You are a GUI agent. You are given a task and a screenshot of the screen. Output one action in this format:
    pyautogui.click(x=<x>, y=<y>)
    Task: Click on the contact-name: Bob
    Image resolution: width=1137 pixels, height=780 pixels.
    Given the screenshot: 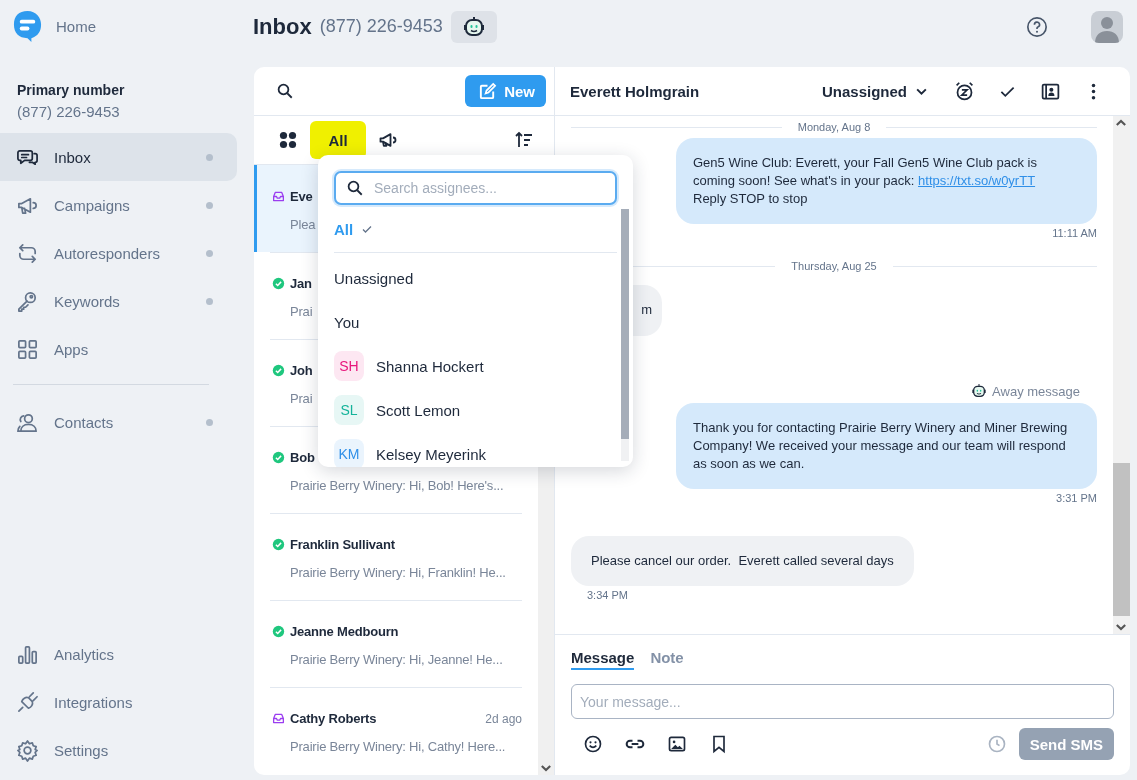 What is the action you would take?
    pyautogui.click(x=302, y=457)
    